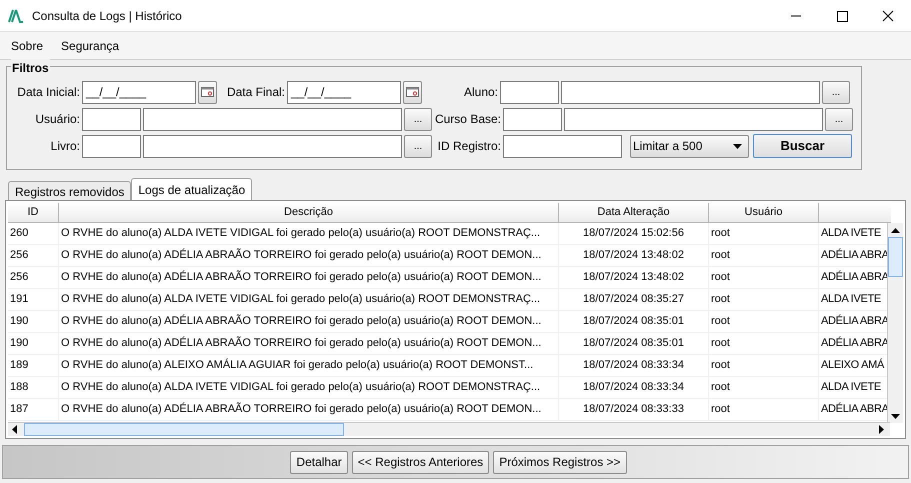 This screenshot has height=483, width=911. What do you see at coordinates (562, 146) in the screenshot?
I see `id-field` at bounding box center [562, 146].